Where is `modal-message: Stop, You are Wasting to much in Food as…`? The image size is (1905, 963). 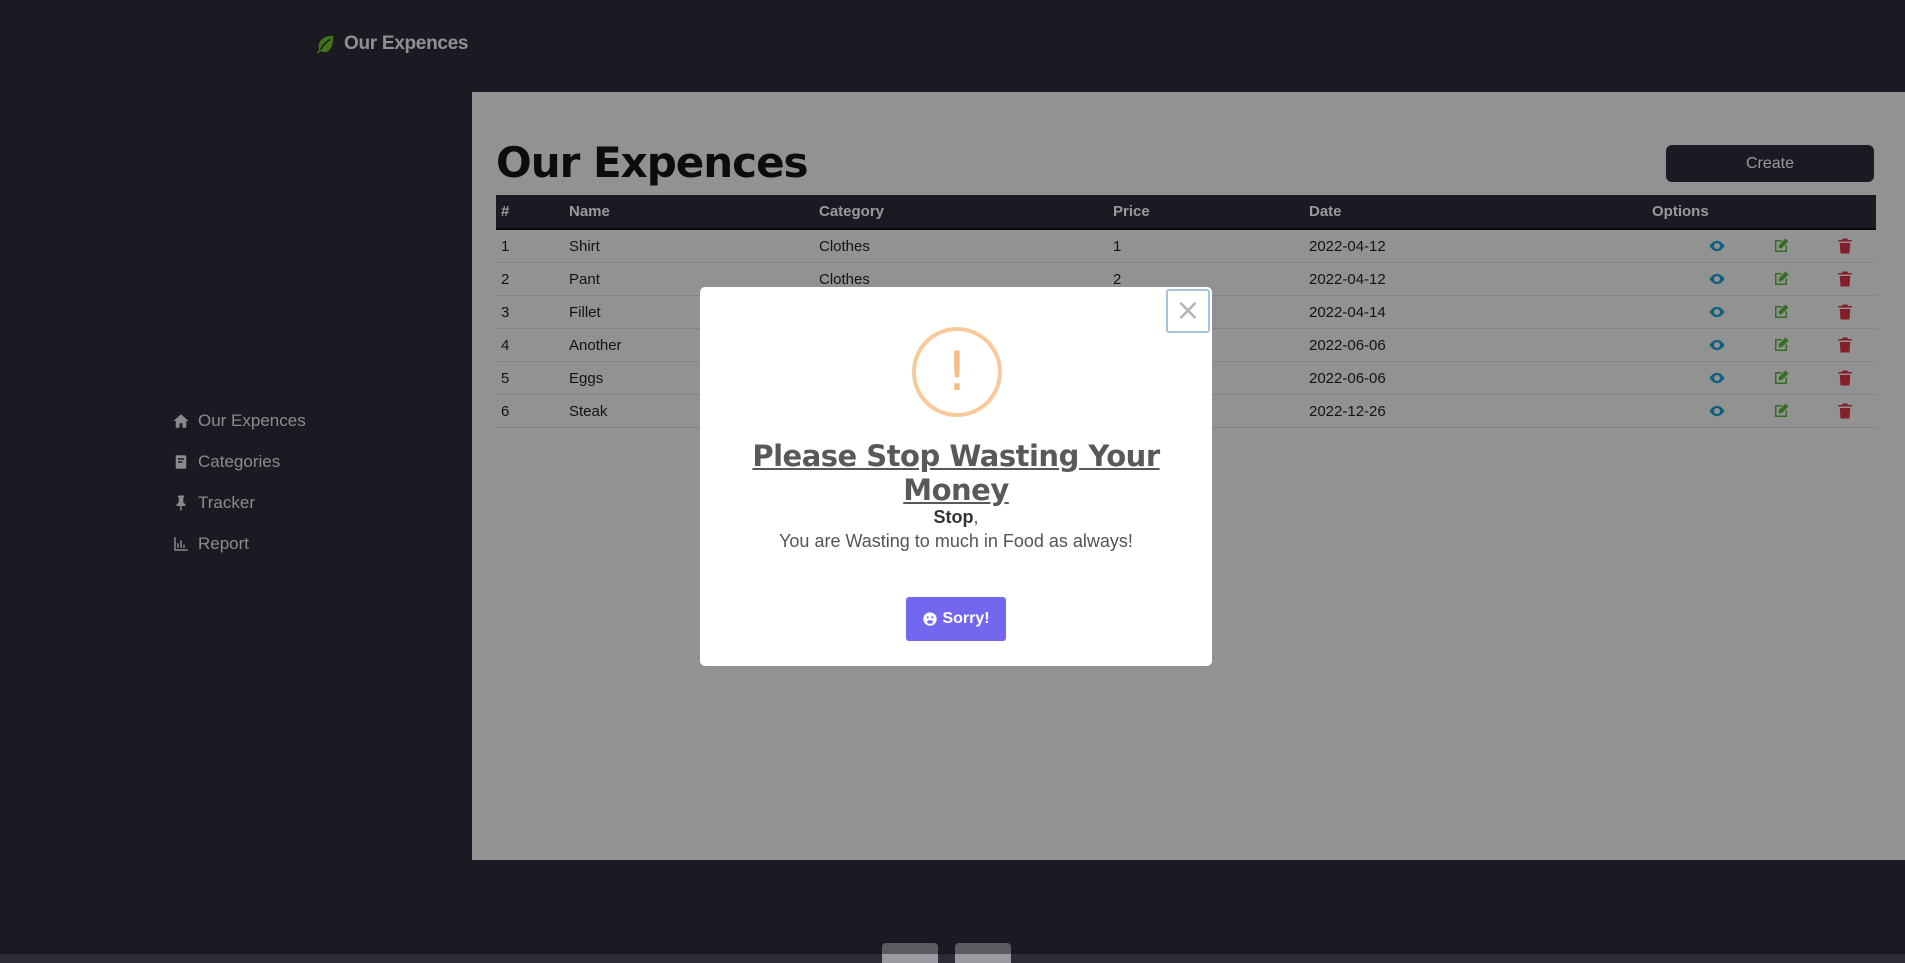
modal-message: Stop, You are Wasting to much in Food as… is located at coordinates (956, 529).